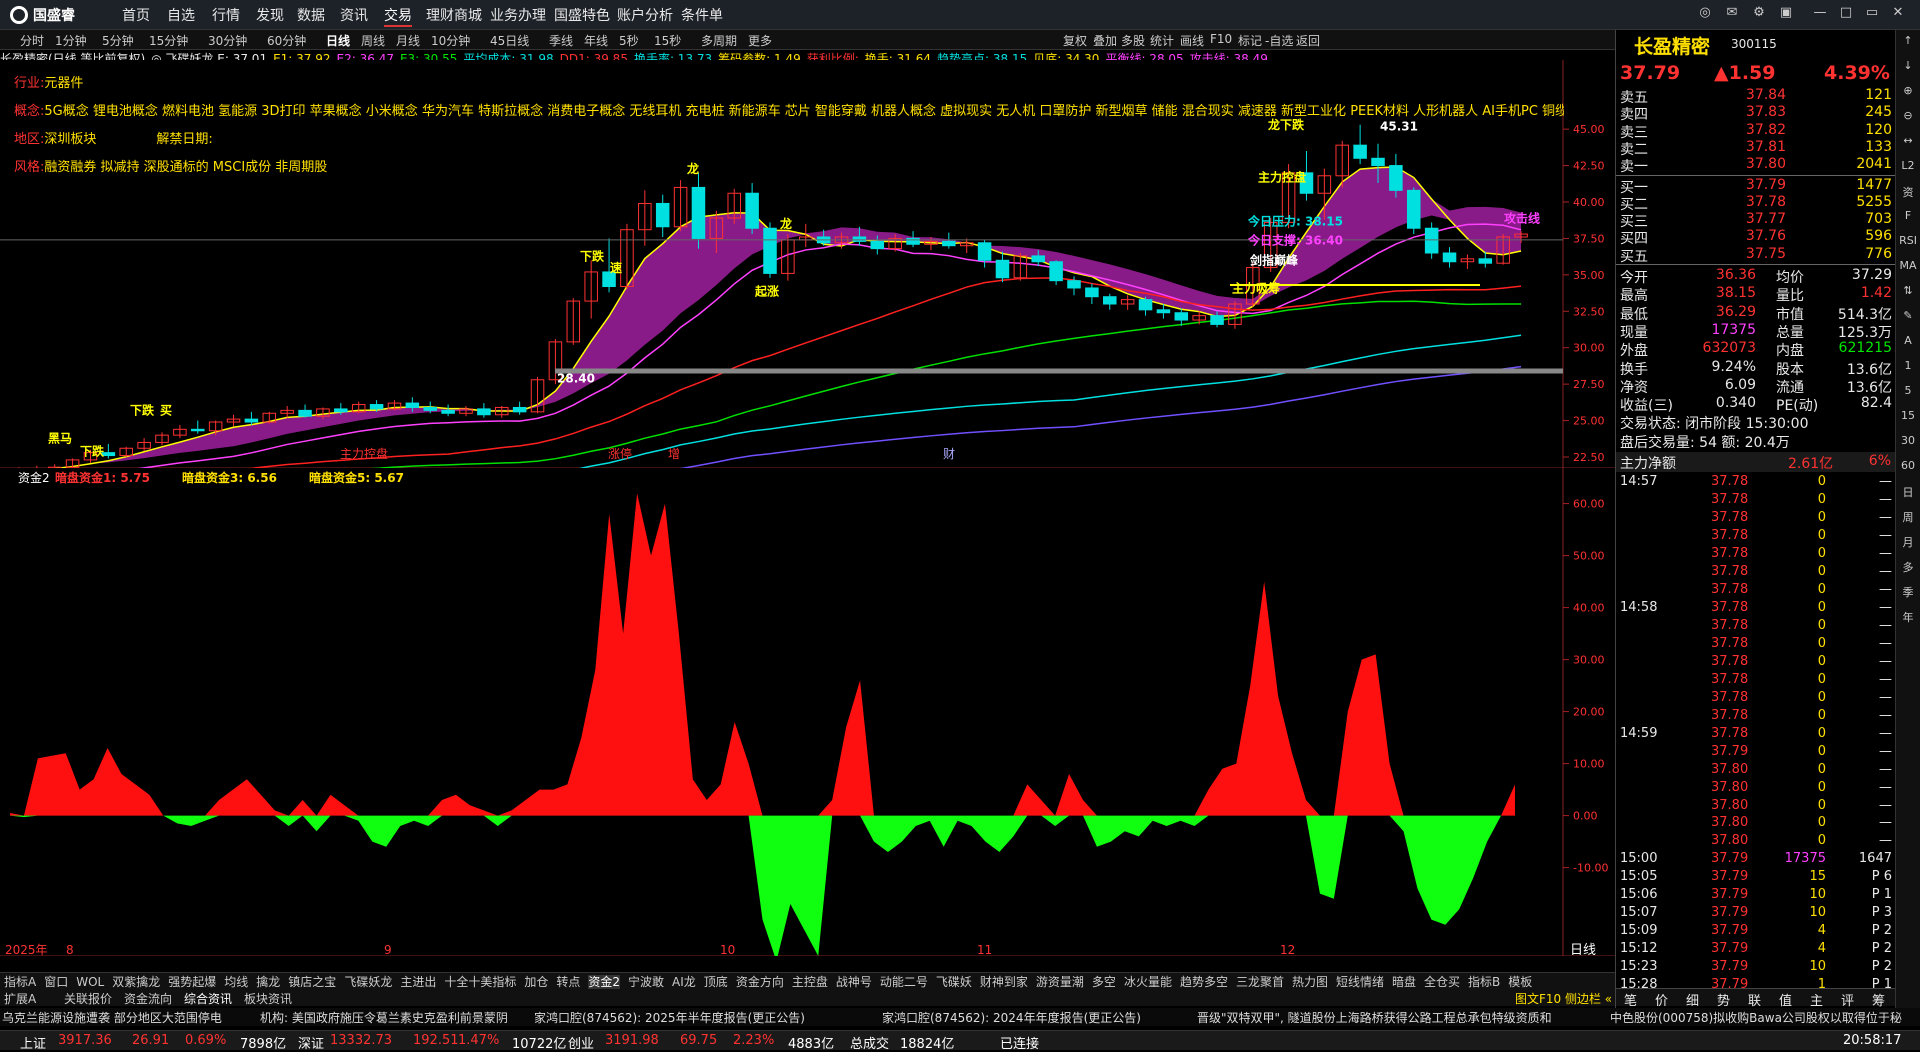  What do you see at coordinates (1705, 14) in the screenshot?
I see `chat-icon: ◎` at bounding box center [1705, 14].